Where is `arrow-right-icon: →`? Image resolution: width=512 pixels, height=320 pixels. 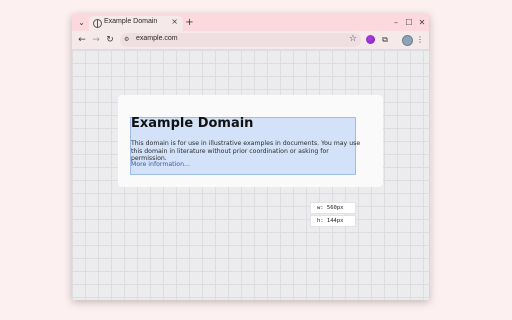 arrow-right-icon: → is located at coordinates (96, 40).